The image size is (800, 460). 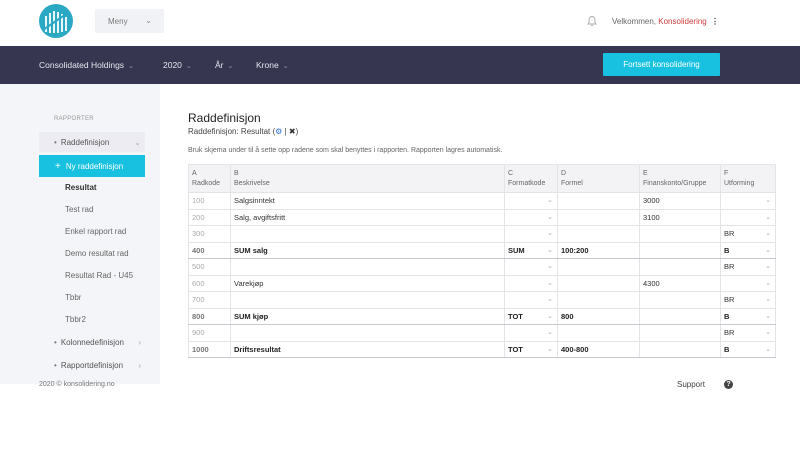 What do you see at coordinates (691, 384) in the screenshot?
I see `support-link: Support` at bounding box center [691, 384].